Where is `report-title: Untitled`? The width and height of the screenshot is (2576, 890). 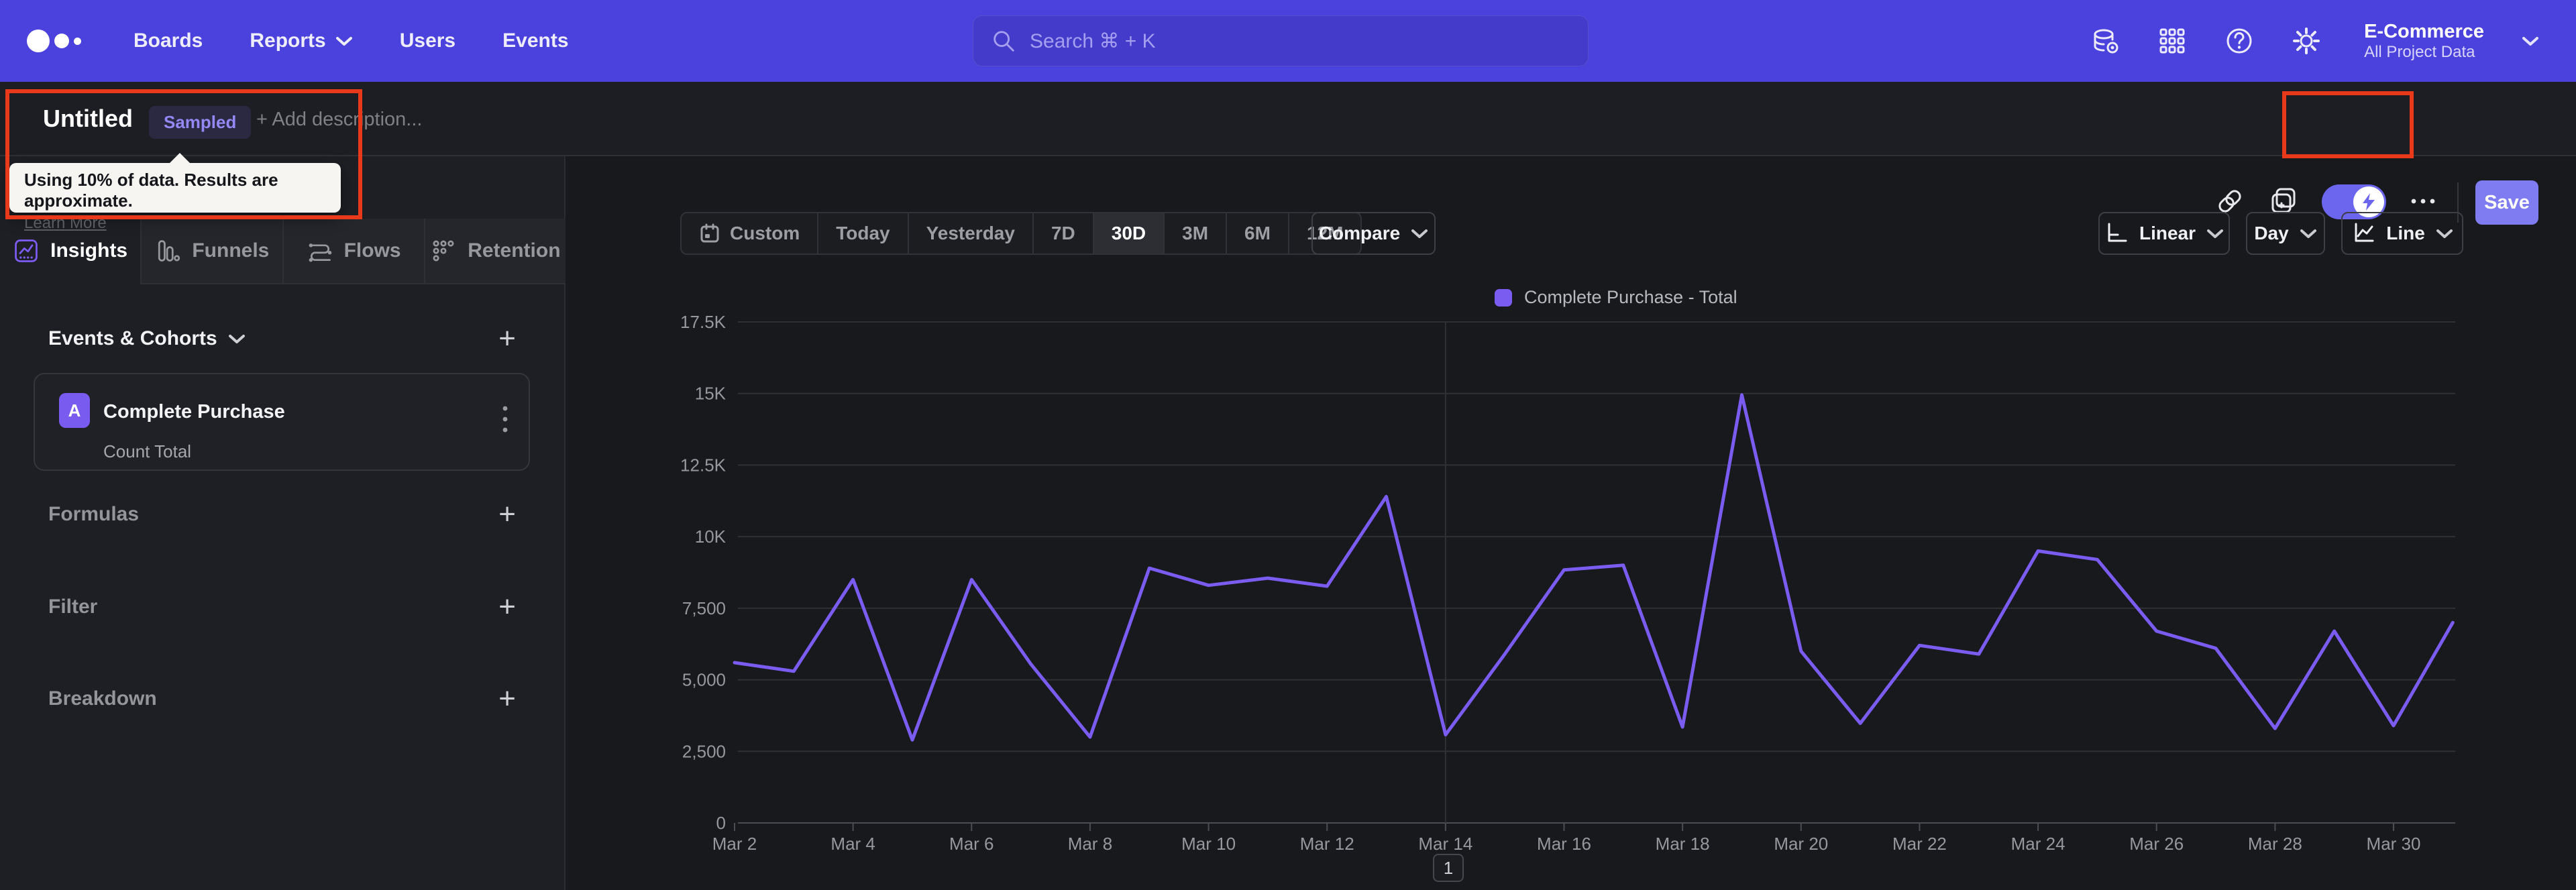 report-title: Untitled is located at coordinates (88, 119).